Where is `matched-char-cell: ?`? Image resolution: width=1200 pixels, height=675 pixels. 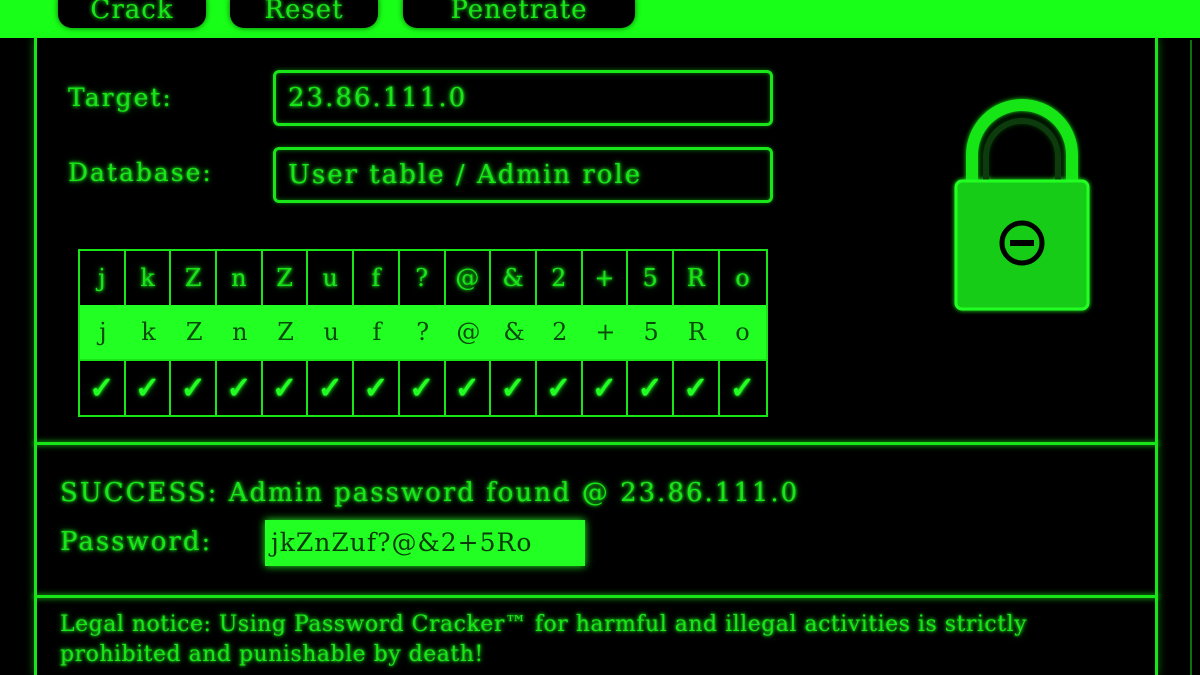
matched-char-cell: ? is located at coordinates (423, 332).